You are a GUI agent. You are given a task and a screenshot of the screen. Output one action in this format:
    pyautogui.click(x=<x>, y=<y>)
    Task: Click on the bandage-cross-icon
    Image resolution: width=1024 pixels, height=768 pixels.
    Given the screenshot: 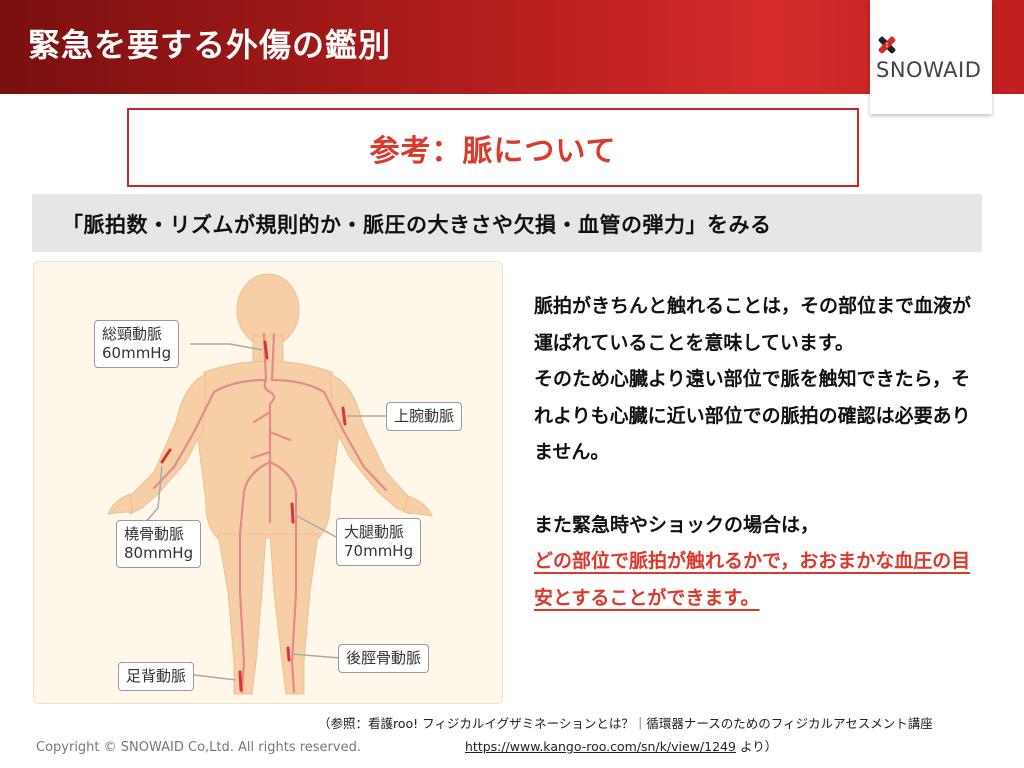 What is the action you would take?
    pyautogui.click(x=887, y=45)
    